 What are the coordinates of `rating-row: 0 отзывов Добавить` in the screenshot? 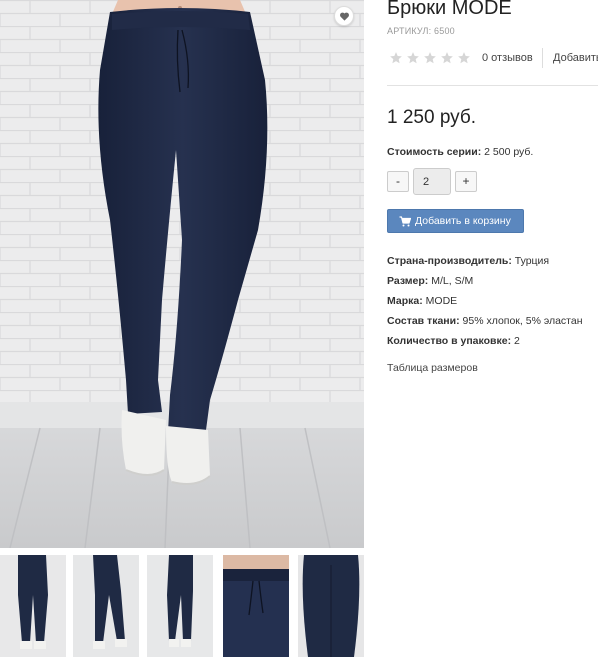 It's located at (492, 58).